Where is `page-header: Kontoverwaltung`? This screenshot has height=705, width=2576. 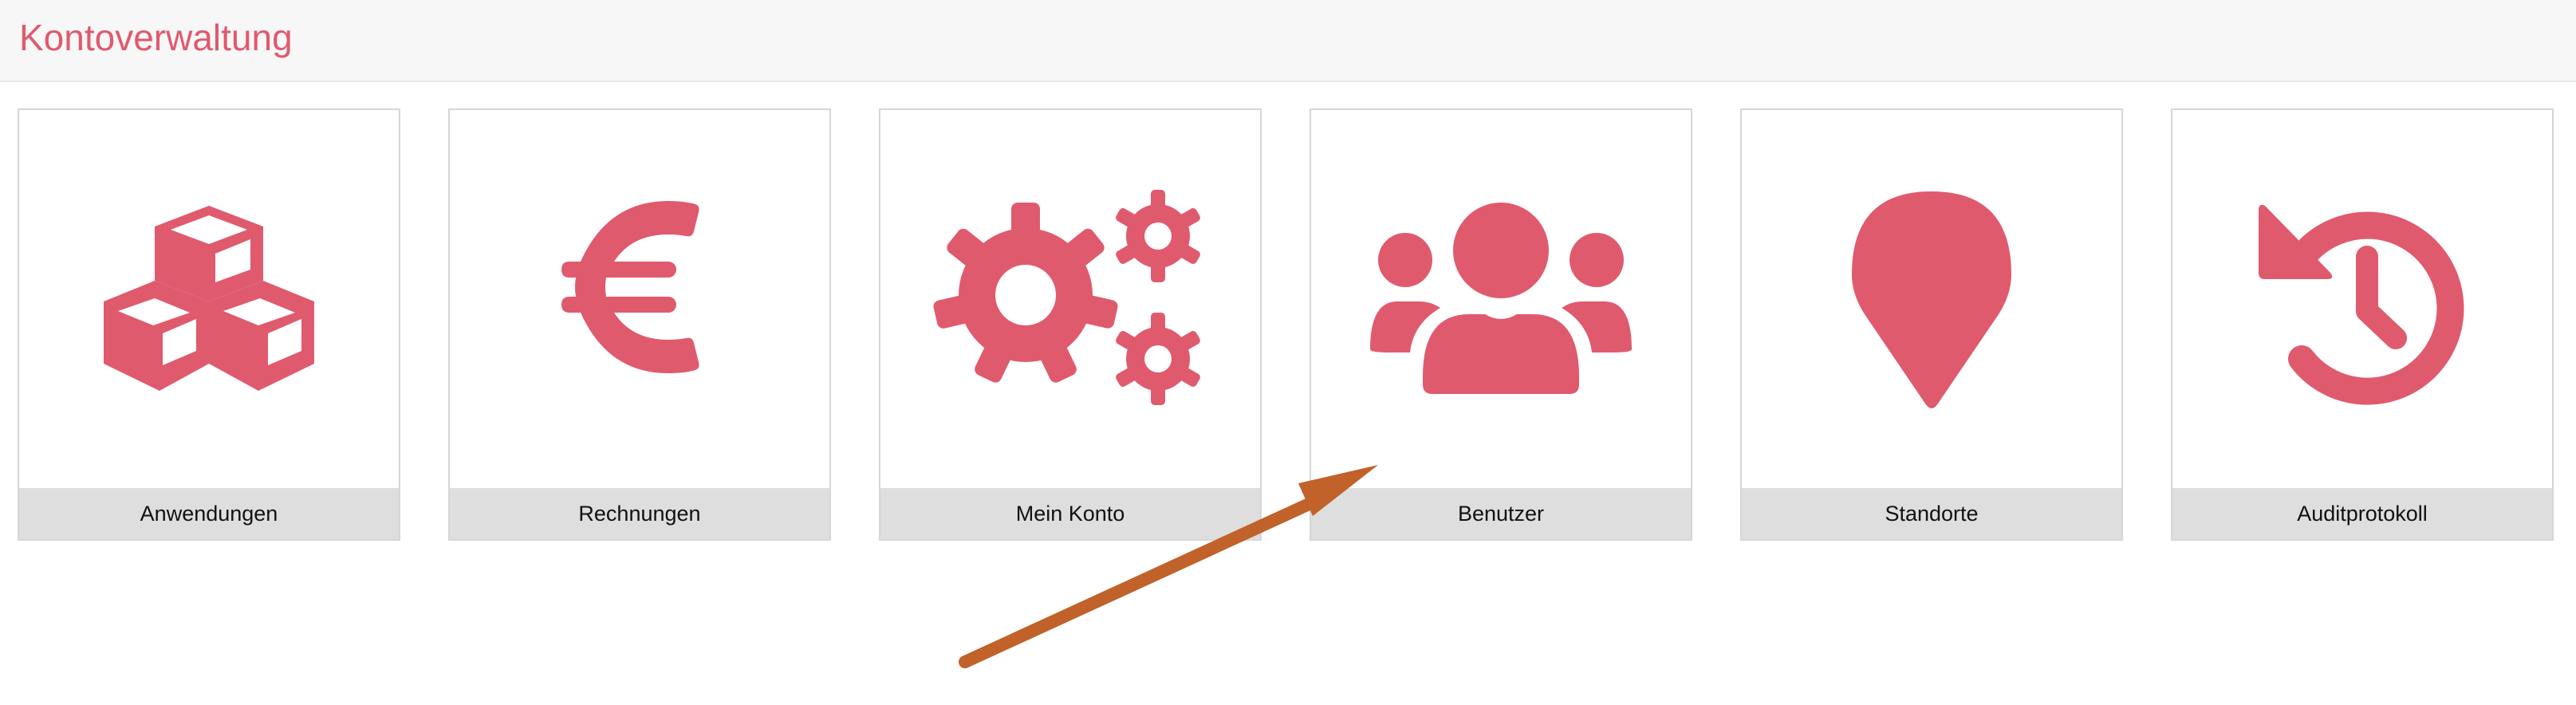 page-header: Kontoverwaltung is located at coordinates (1288, 41).